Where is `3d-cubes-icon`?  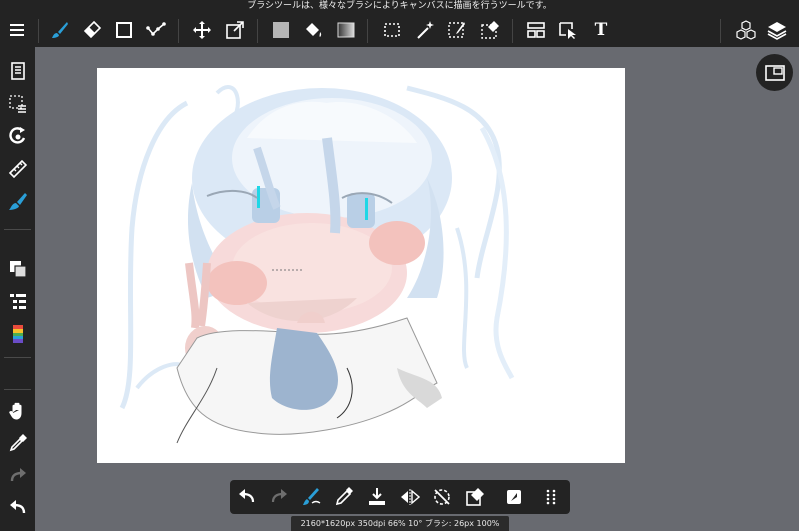 3d-cubes-icon is located at coordinates (746, 30).